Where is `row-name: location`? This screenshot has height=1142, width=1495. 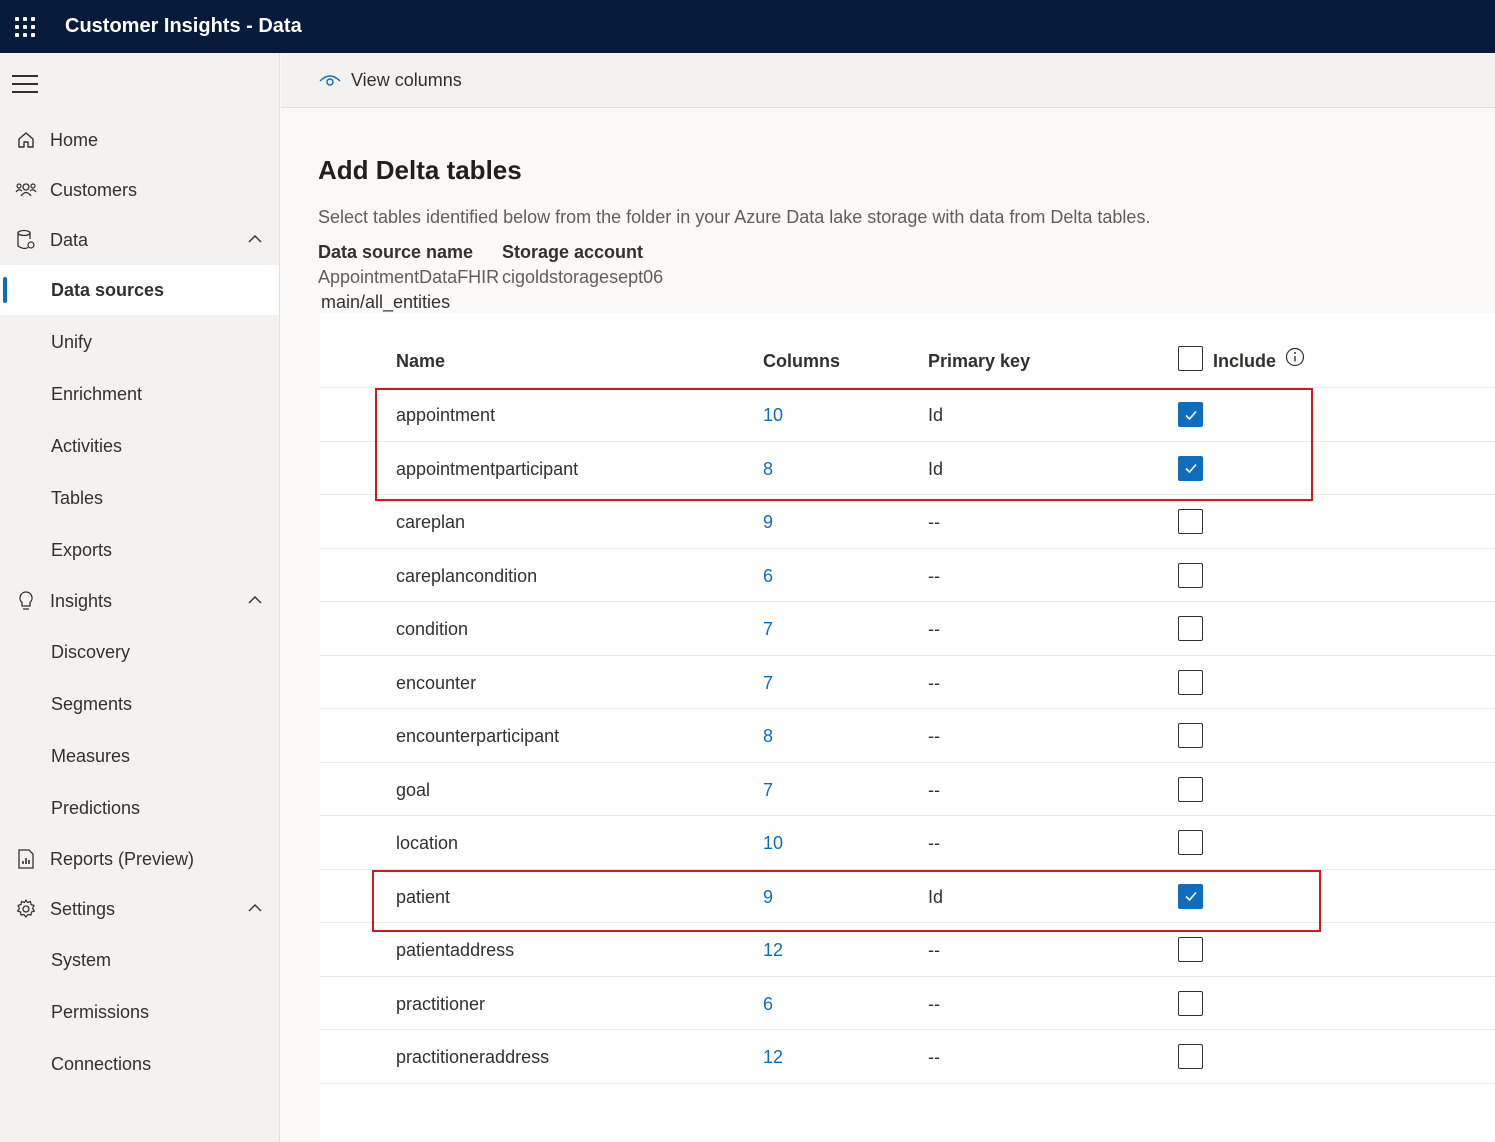 row-name: location is located at coordinates (427, 843).